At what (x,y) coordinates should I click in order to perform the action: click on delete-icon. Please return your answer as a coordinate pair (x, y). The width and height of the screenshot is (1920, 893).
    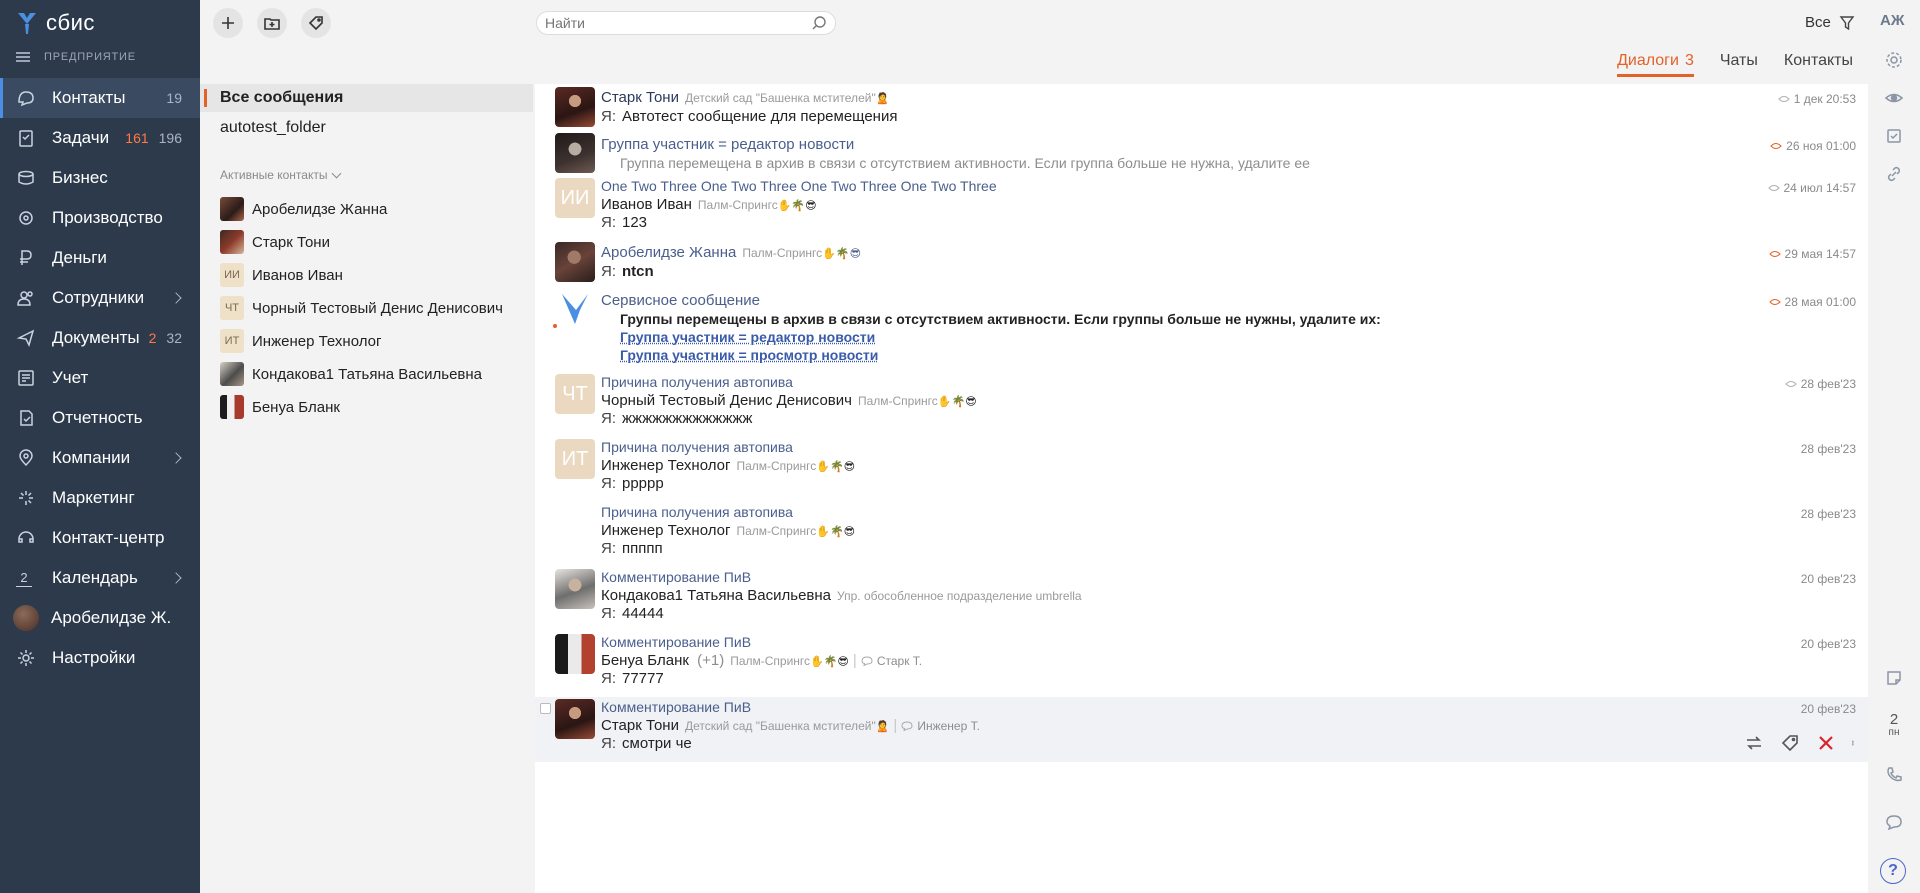
    Looking at the image, I should click on (1826, 743).